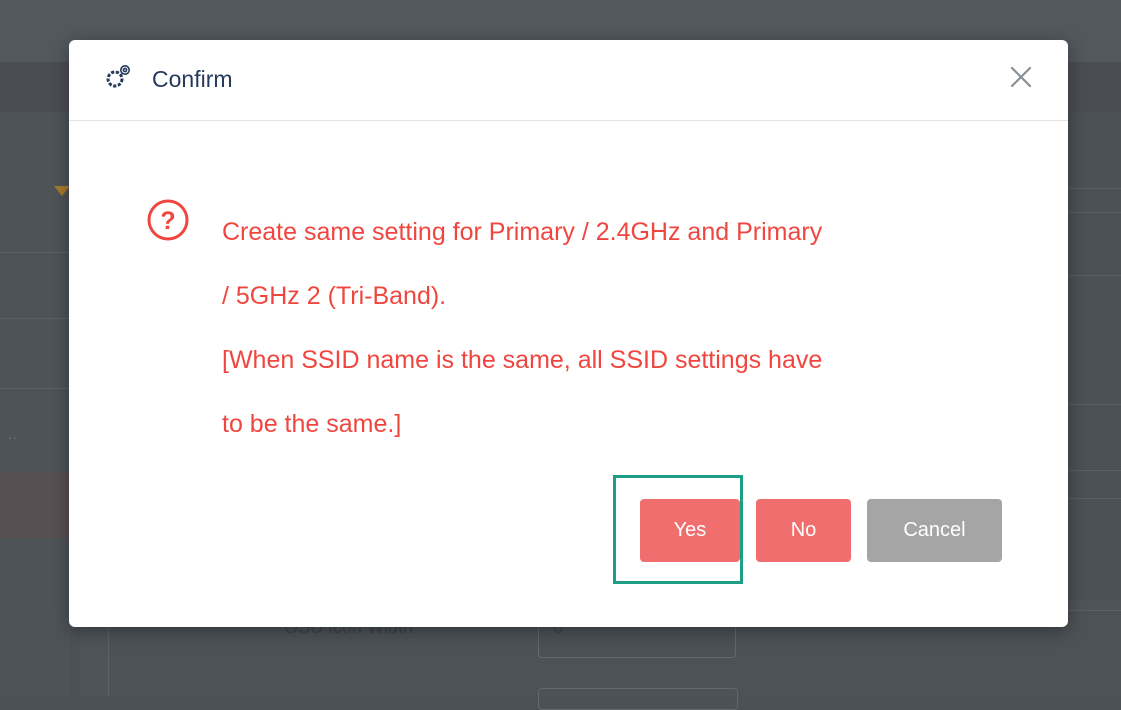 The width and height of the screenshot is (1121, 710). I want to click on close-icon, so click(1021, 77).